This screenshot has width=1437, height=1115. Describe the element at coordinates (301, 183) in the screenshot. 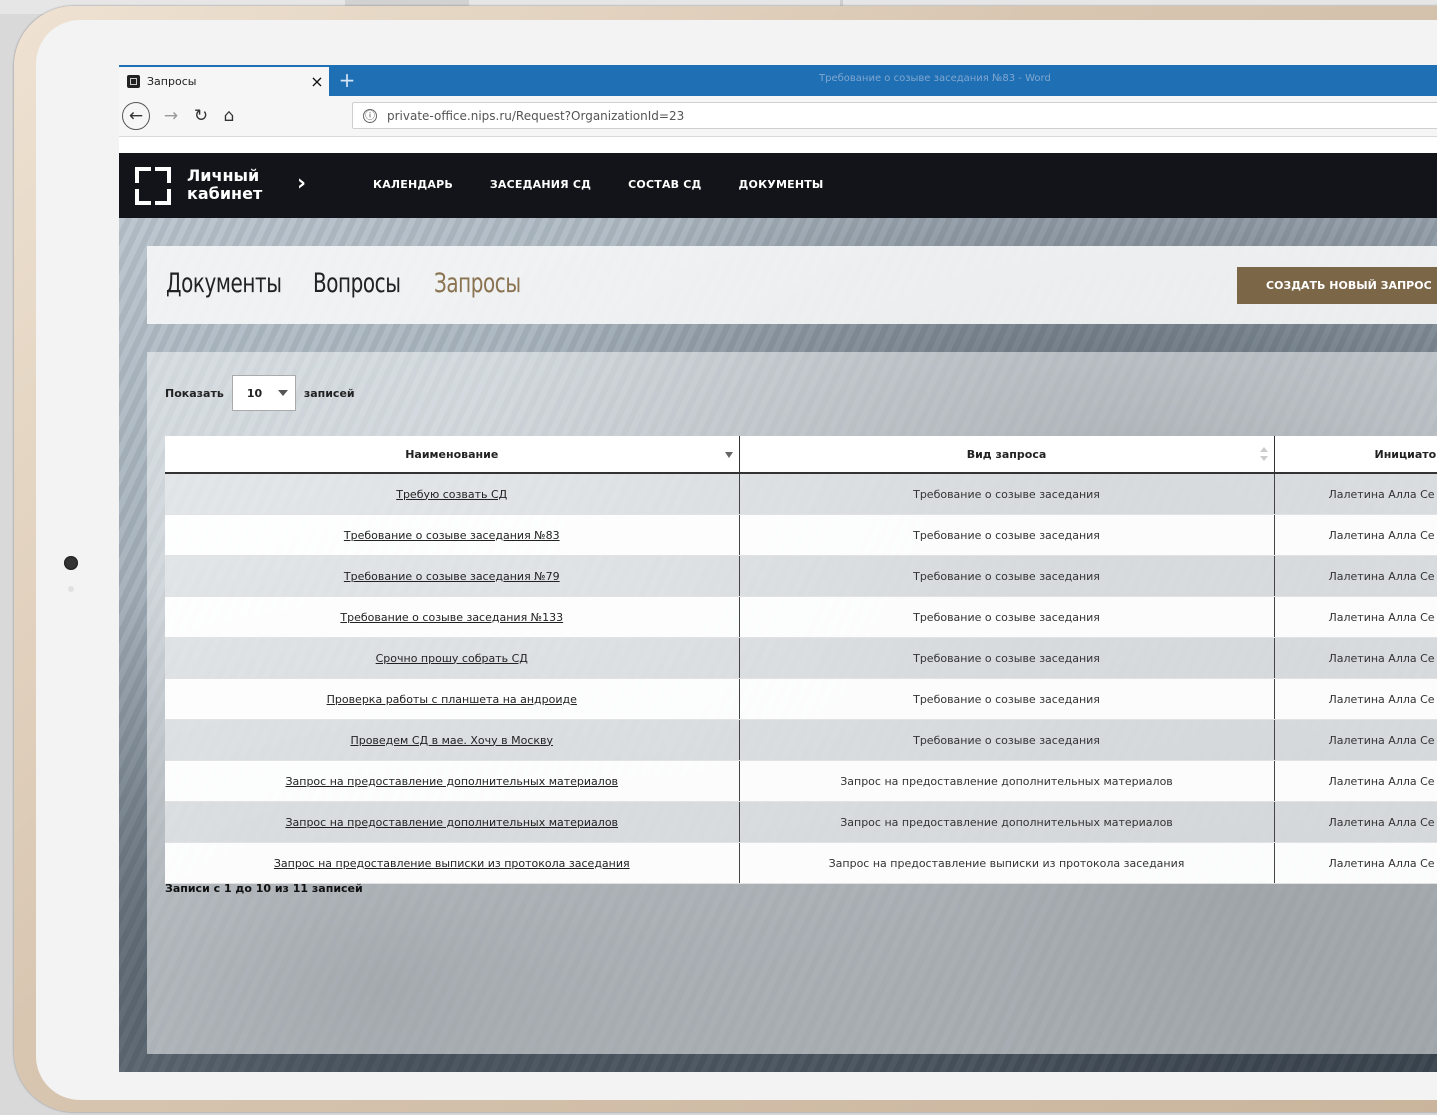

I see `chevron-right-icon: ›` at that location.